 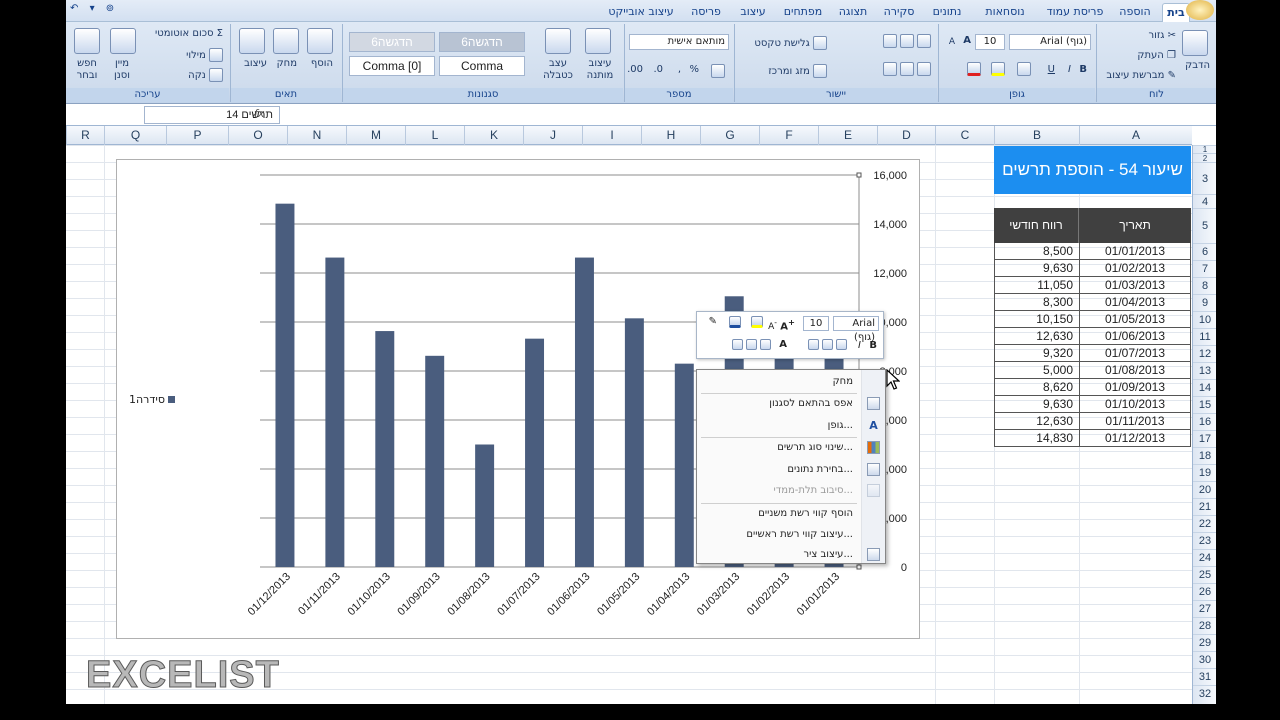 I want to click on font-name-select: Arial (גוף), so click(x=1050, y=42).